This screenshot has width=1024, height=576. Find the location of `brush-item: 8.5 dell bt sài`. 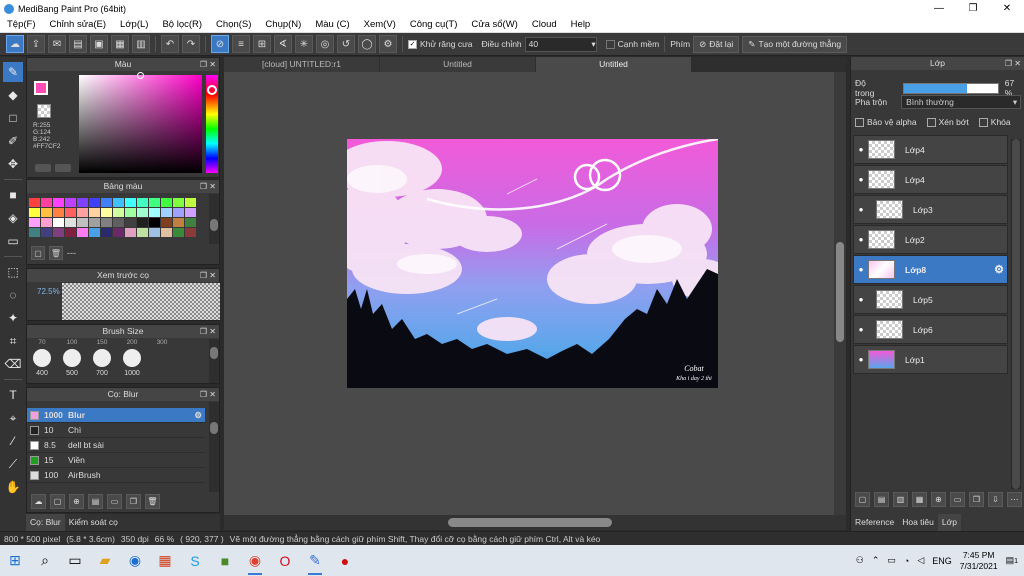

brush-item: 8.5 dell bt sài is located at coordinates (116, 445).